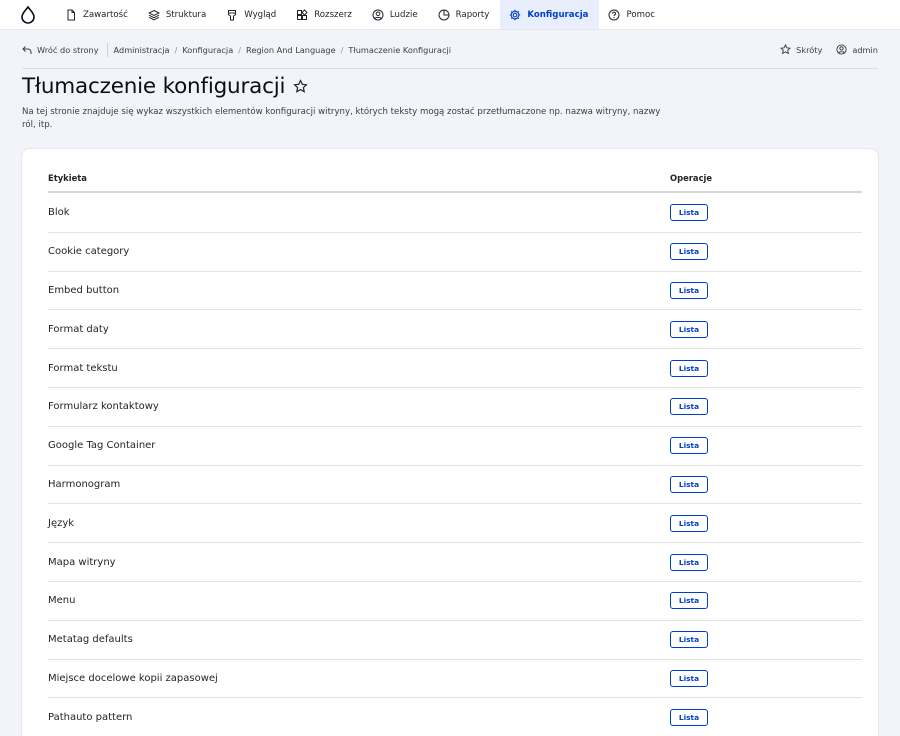 This screenshot has width=900, height=736. I want to click on breadcrumb-item: Administracja, so click(142, 50).